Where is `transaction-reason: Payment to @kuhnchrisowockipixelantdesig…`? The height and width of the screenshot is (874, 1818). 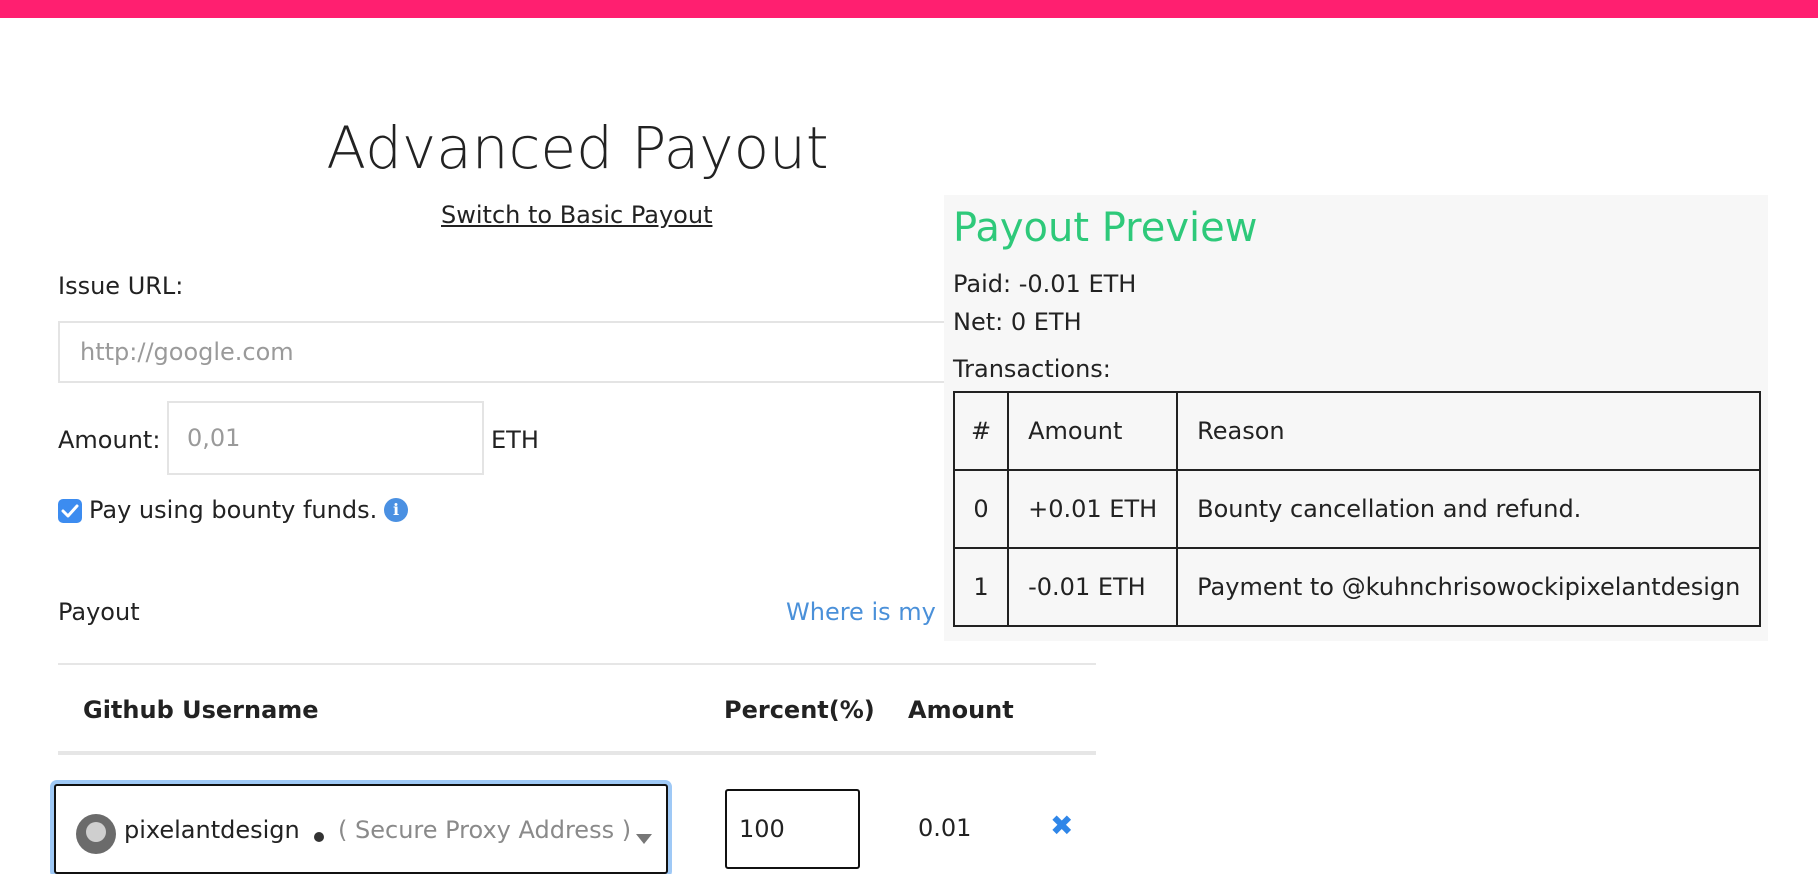 transaction-reason: Payment to @kuhnchrisowockipixelantdesig… is located at coordinates (1469, 587).